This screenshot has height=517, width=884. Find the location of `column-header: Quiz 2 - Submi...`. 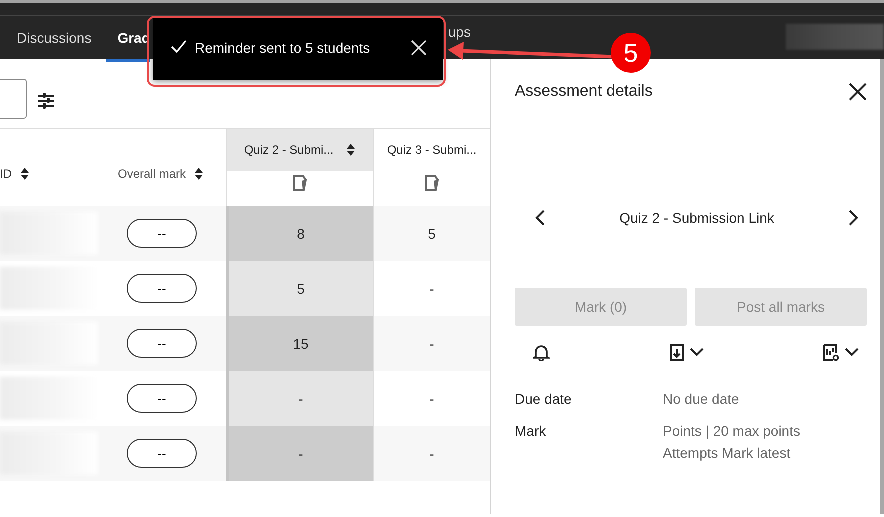

column-header: Quiz 2 - Submi... is located at coordinates (300, 150).